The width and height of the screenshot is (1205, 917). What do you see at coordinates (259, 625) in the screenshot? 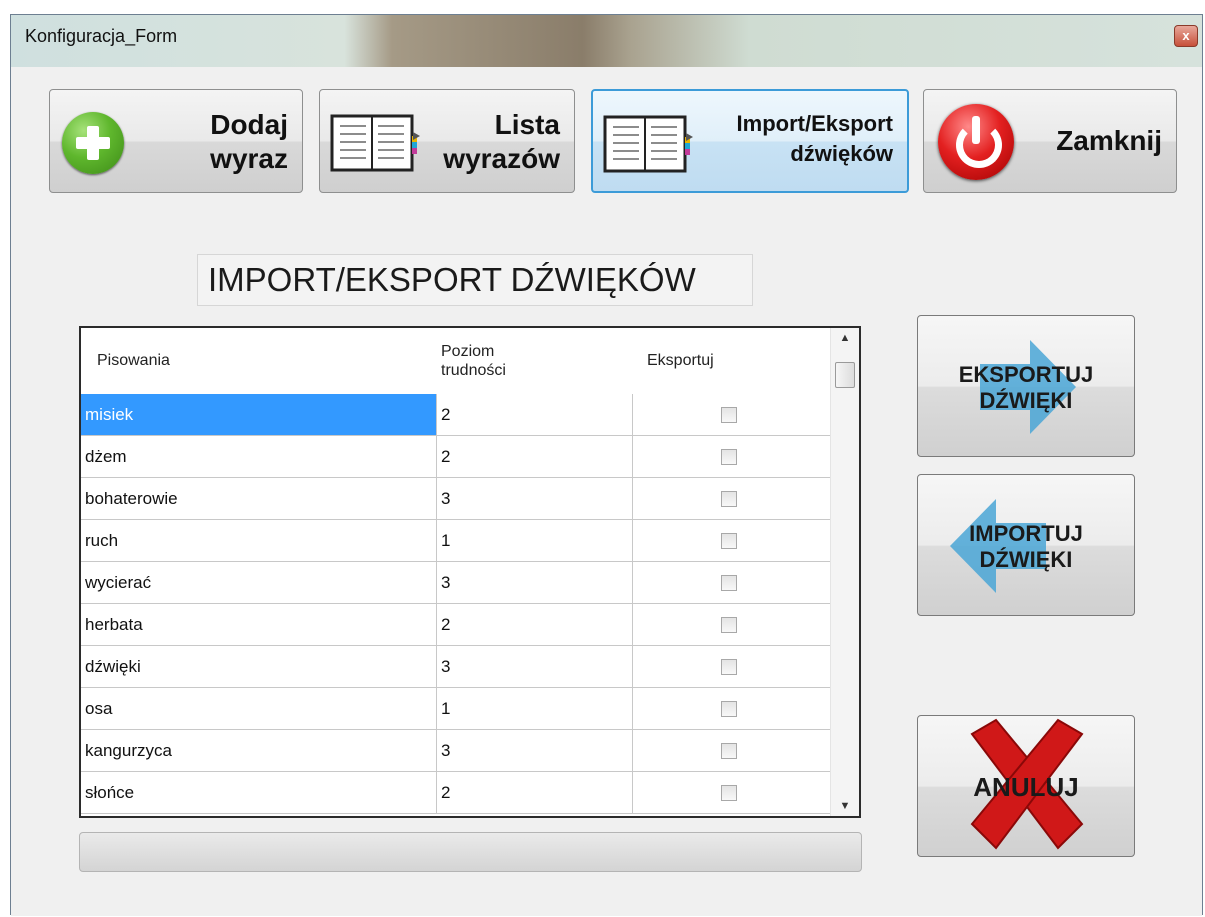
I see `word-cell: herbata` at bounding box center [259, 625].